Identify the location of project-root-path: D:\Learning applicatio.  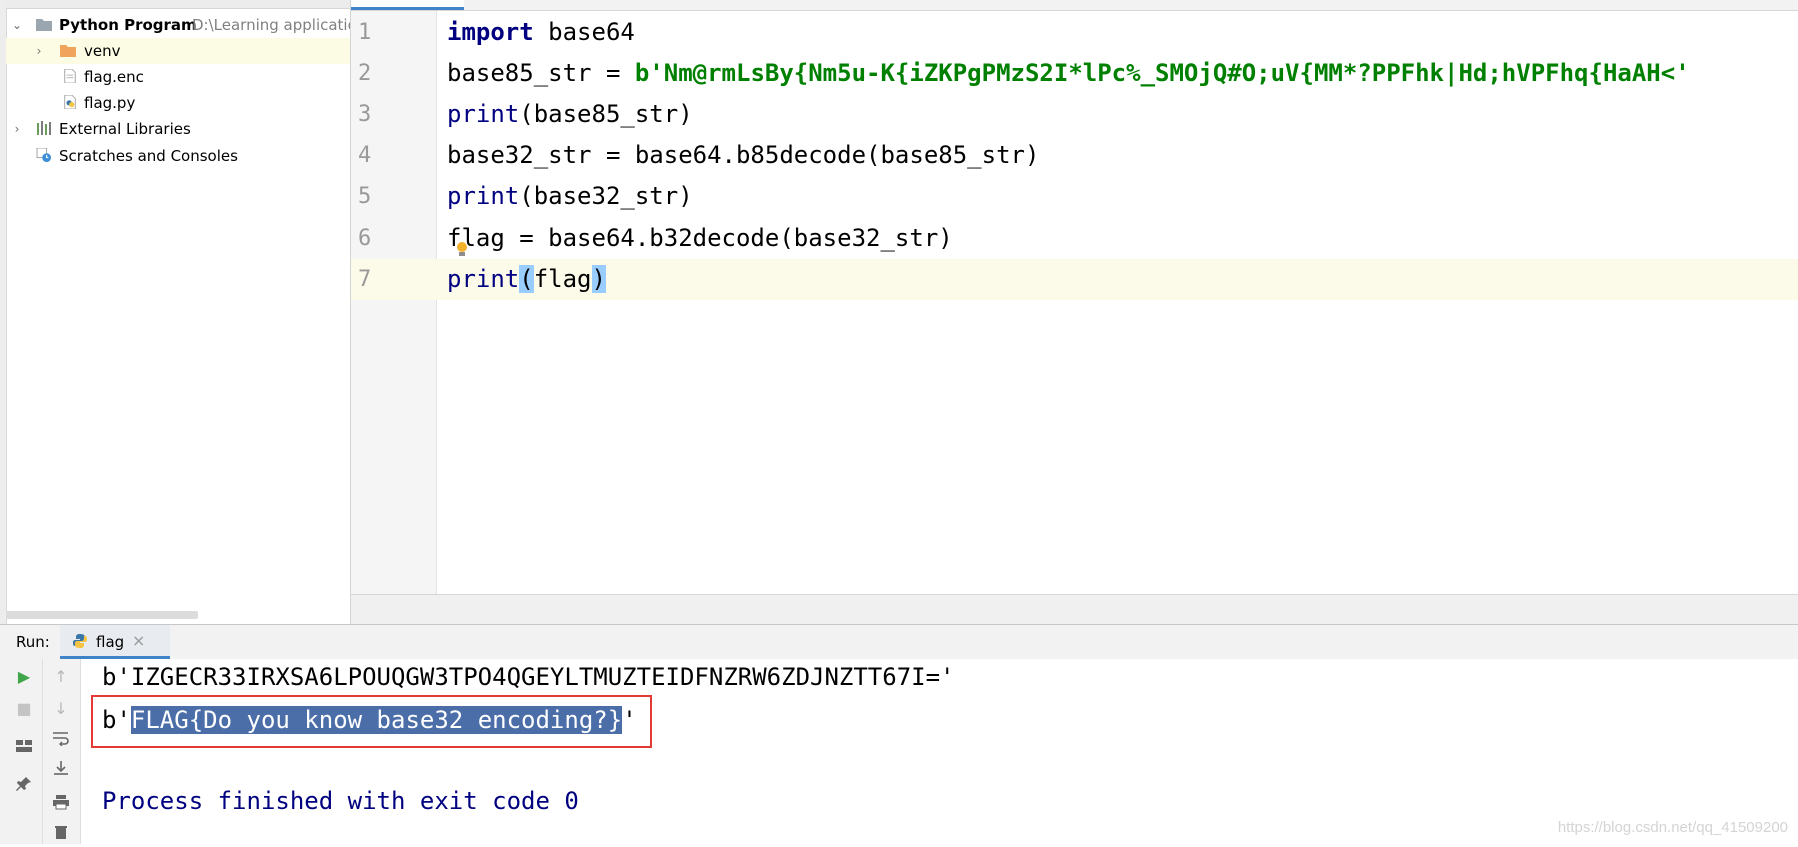
(271, 25).